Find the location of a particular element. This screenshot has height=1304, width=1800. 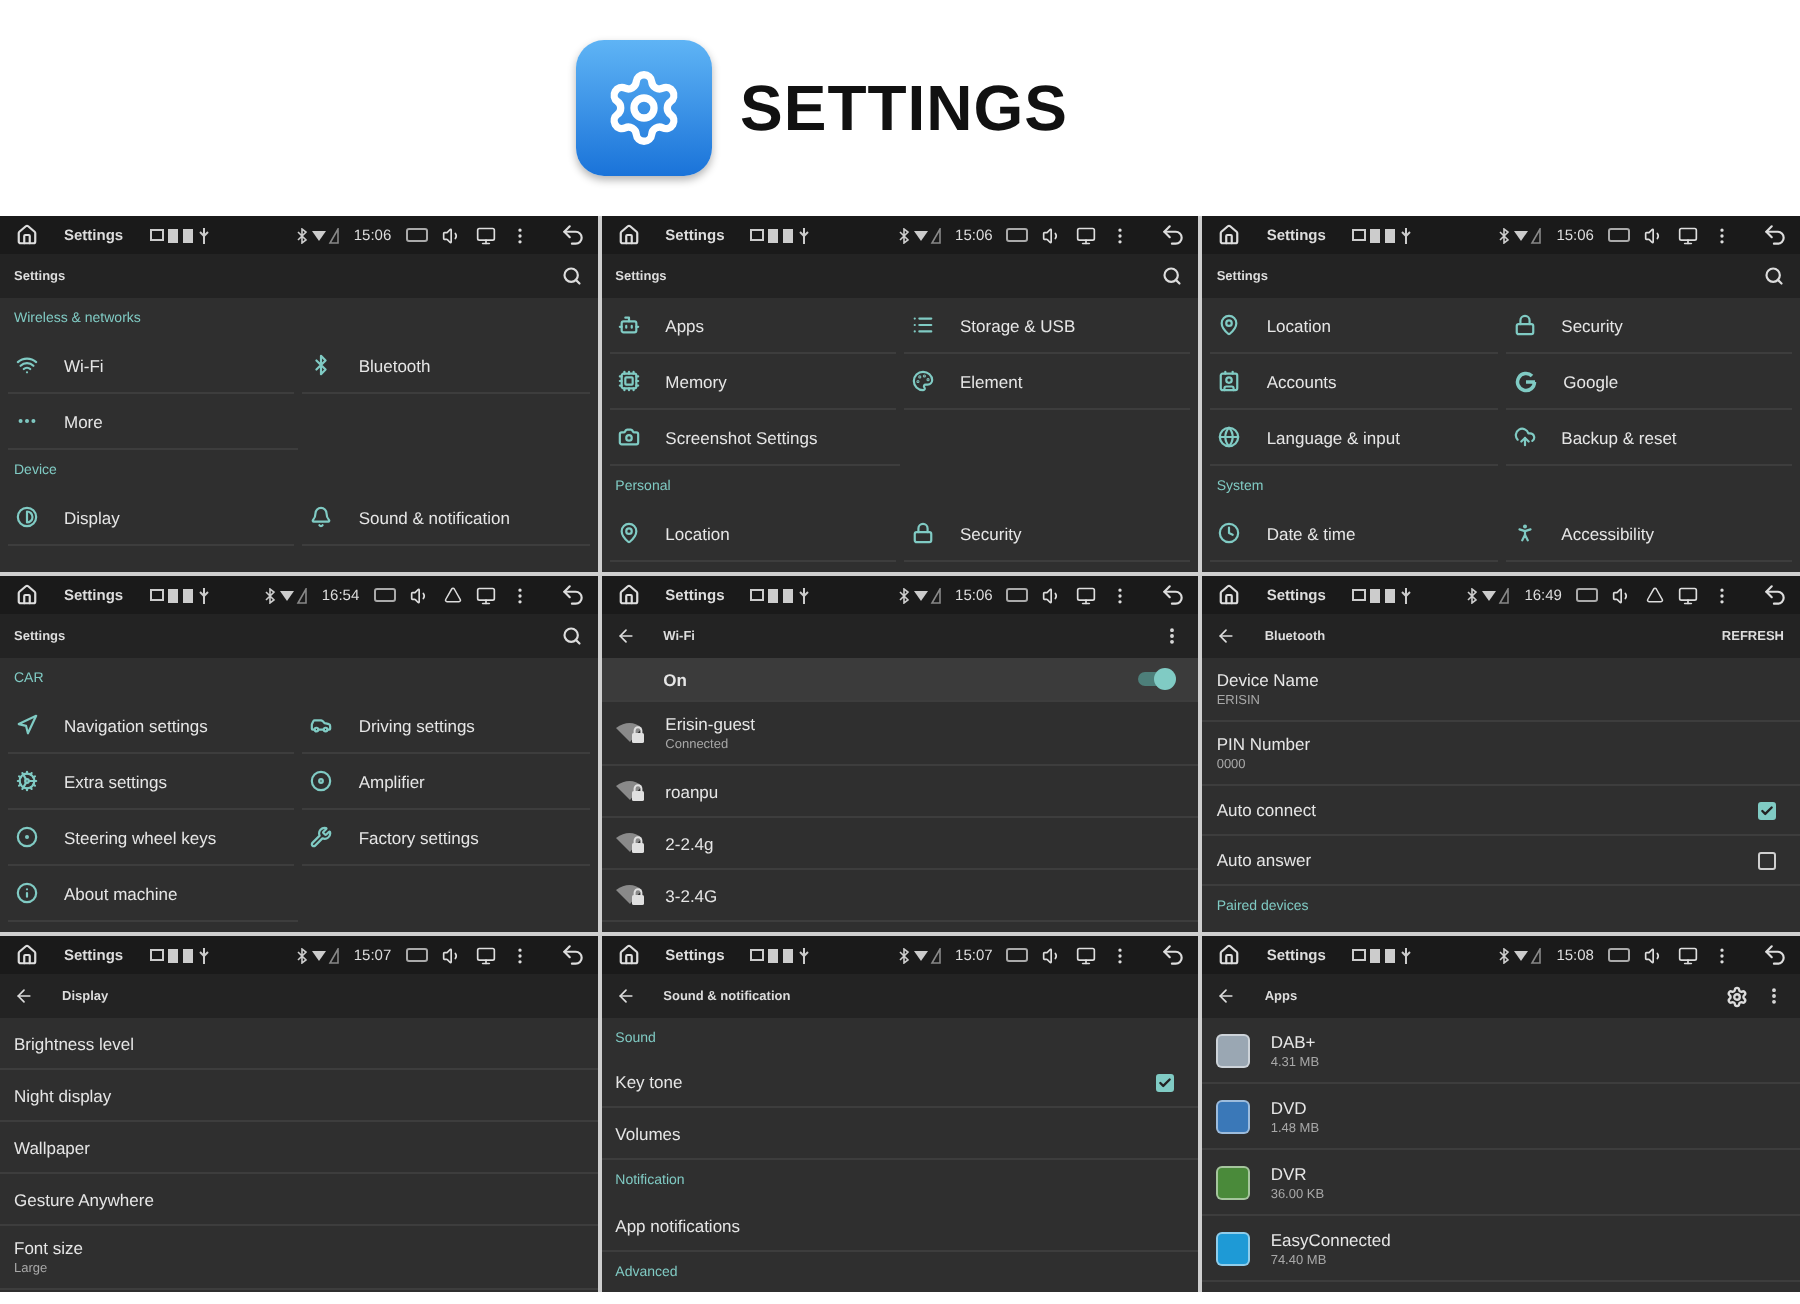

contact-icon is located at coordinates (1229, 381).